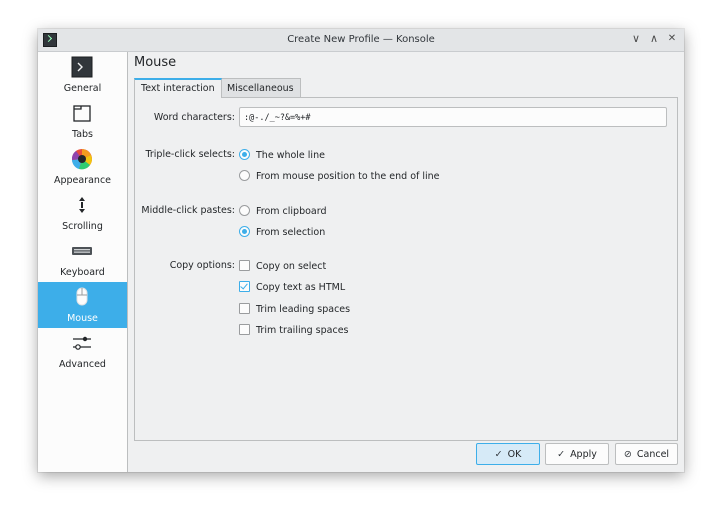 The image size is (720, 507). I want to click on word-characters-label: Word characters:, so click(194, 117).